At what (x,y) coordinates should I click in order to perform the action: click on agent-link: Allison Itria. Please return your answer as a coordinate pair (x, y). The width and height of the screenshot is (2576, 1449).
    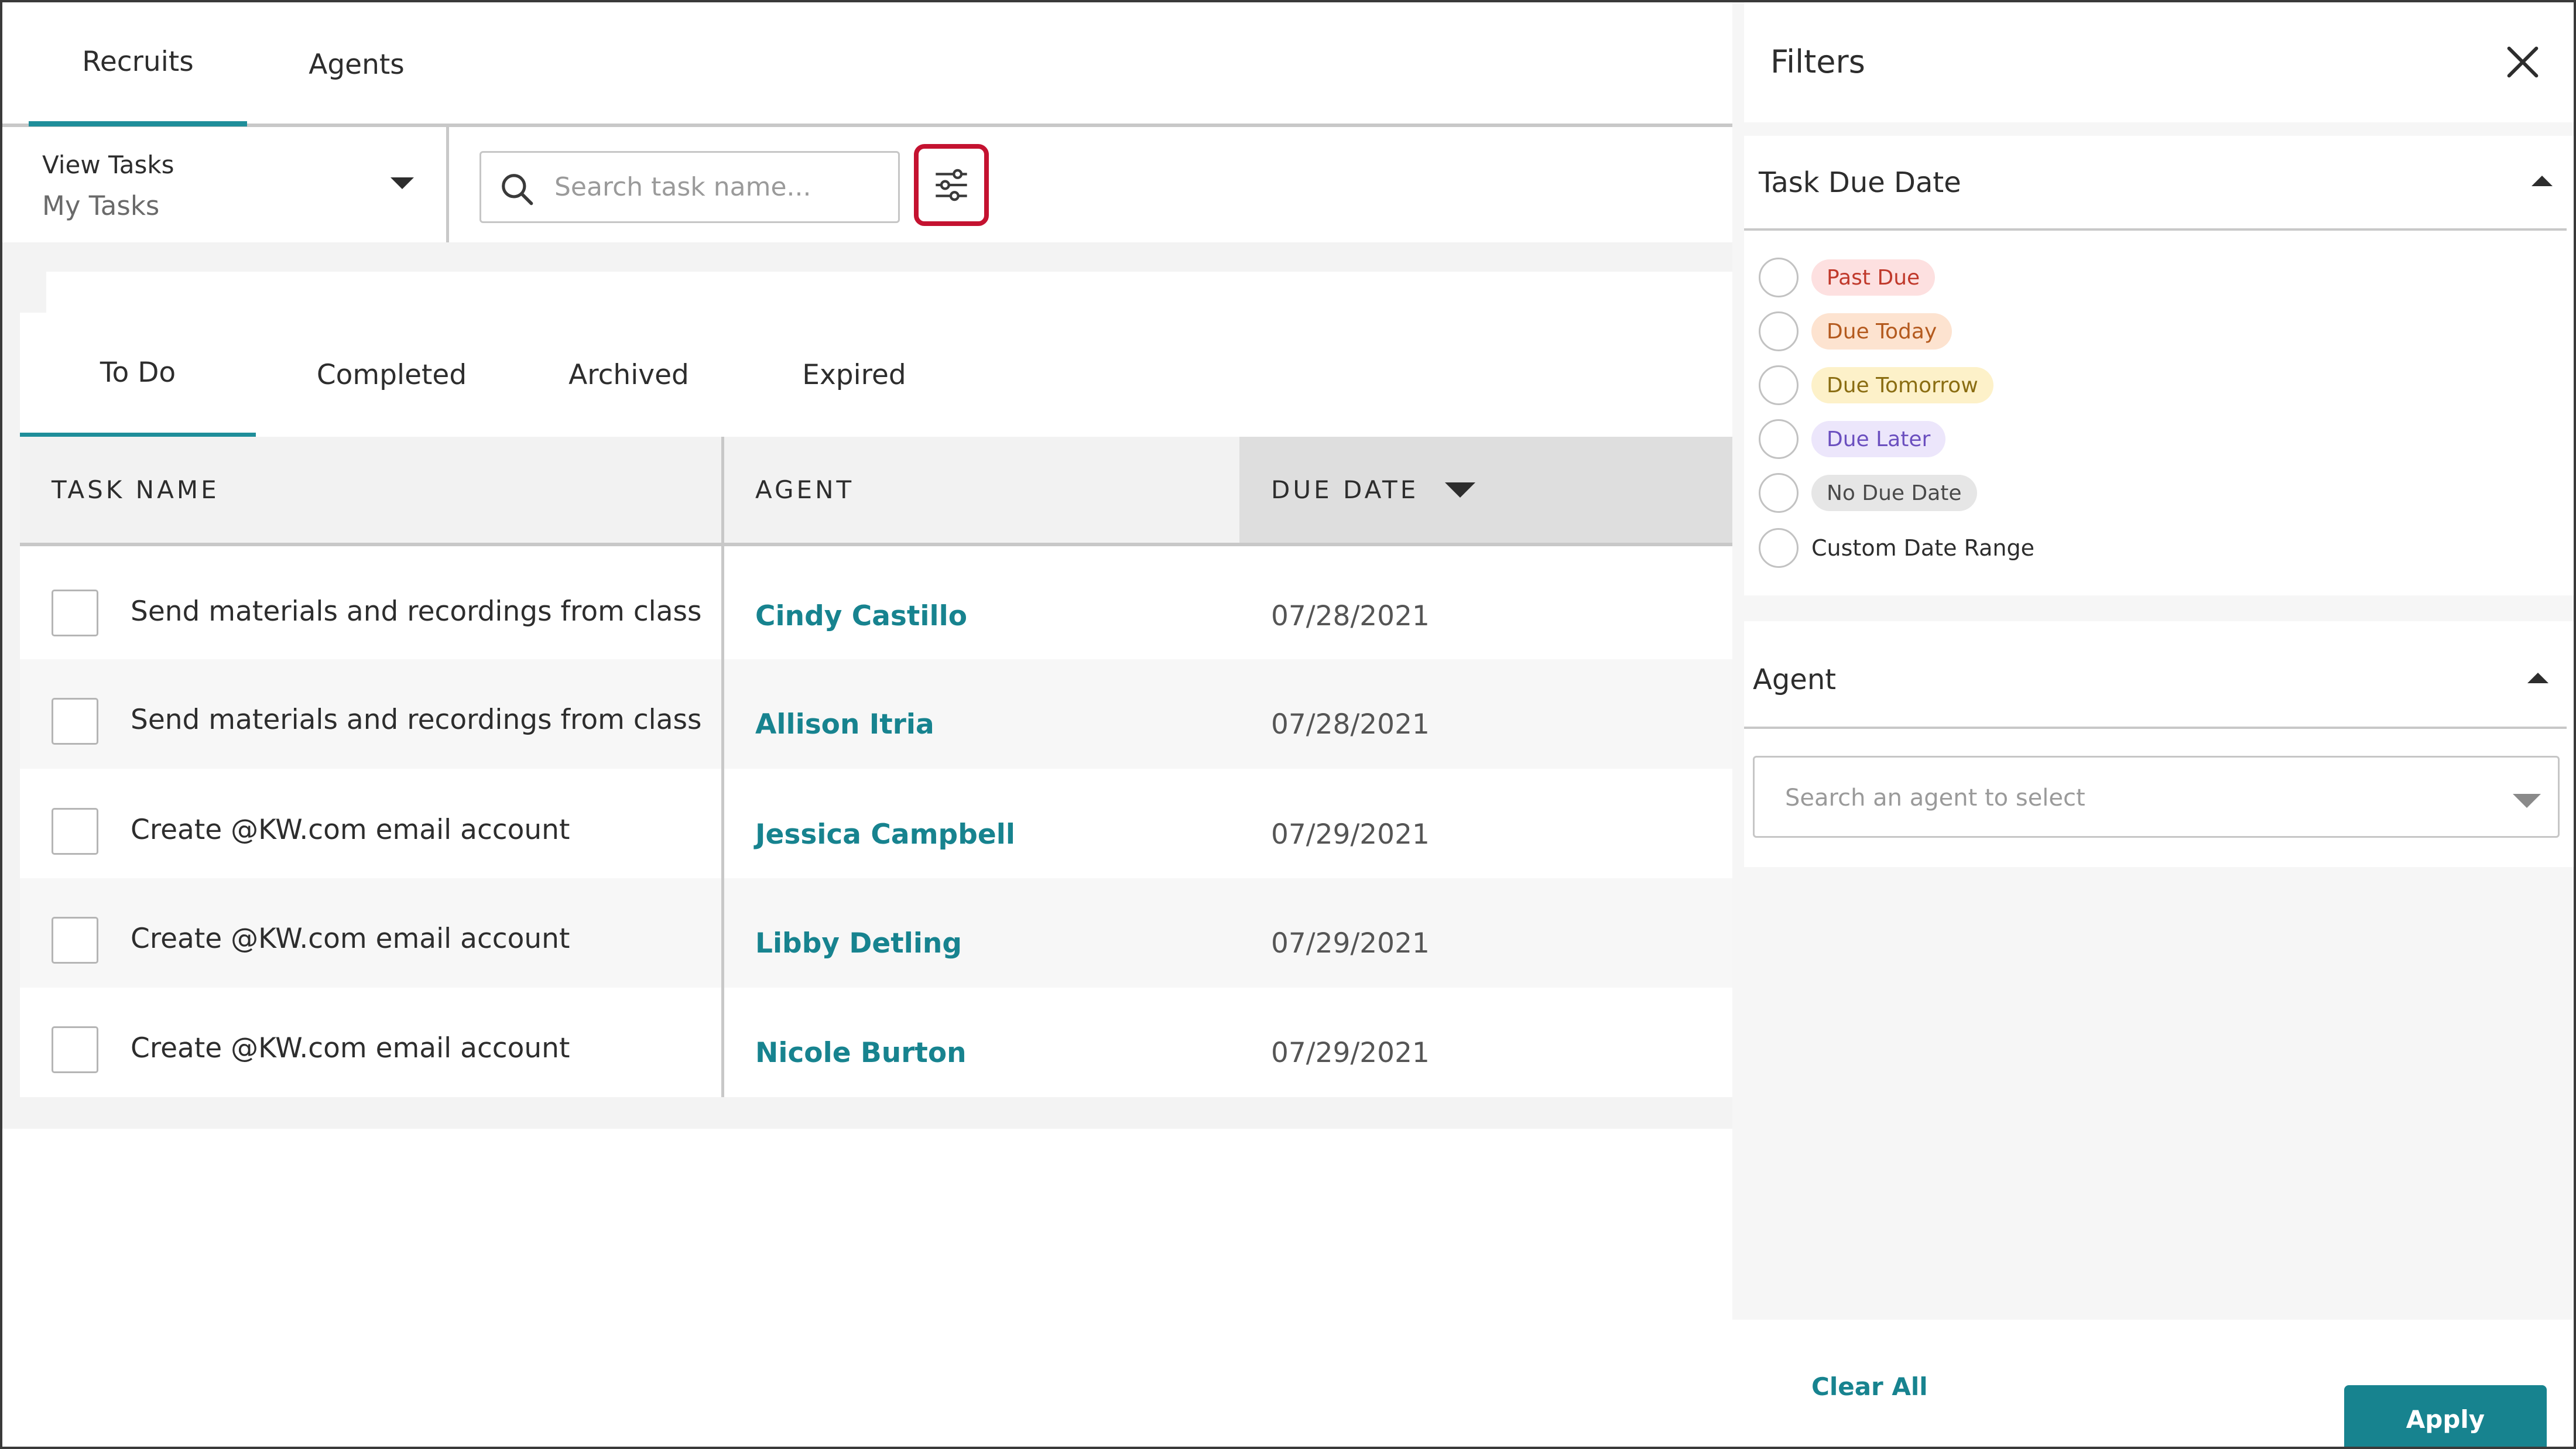
    Looking at the image, I should click on (844, 724).